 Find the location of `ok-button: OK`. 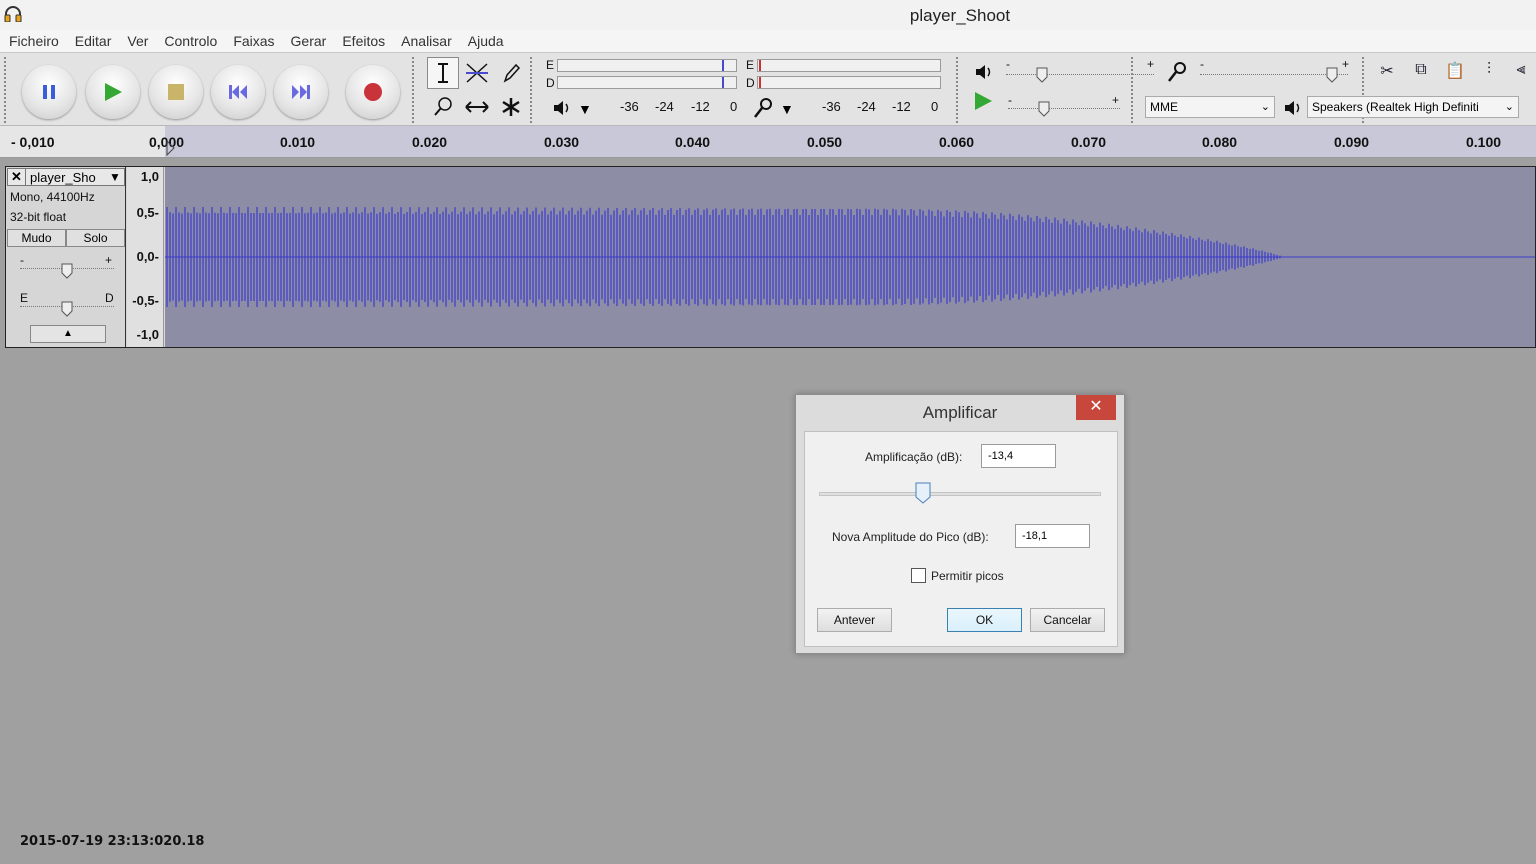

ok-button: OK is located at coordinates (984, 620).